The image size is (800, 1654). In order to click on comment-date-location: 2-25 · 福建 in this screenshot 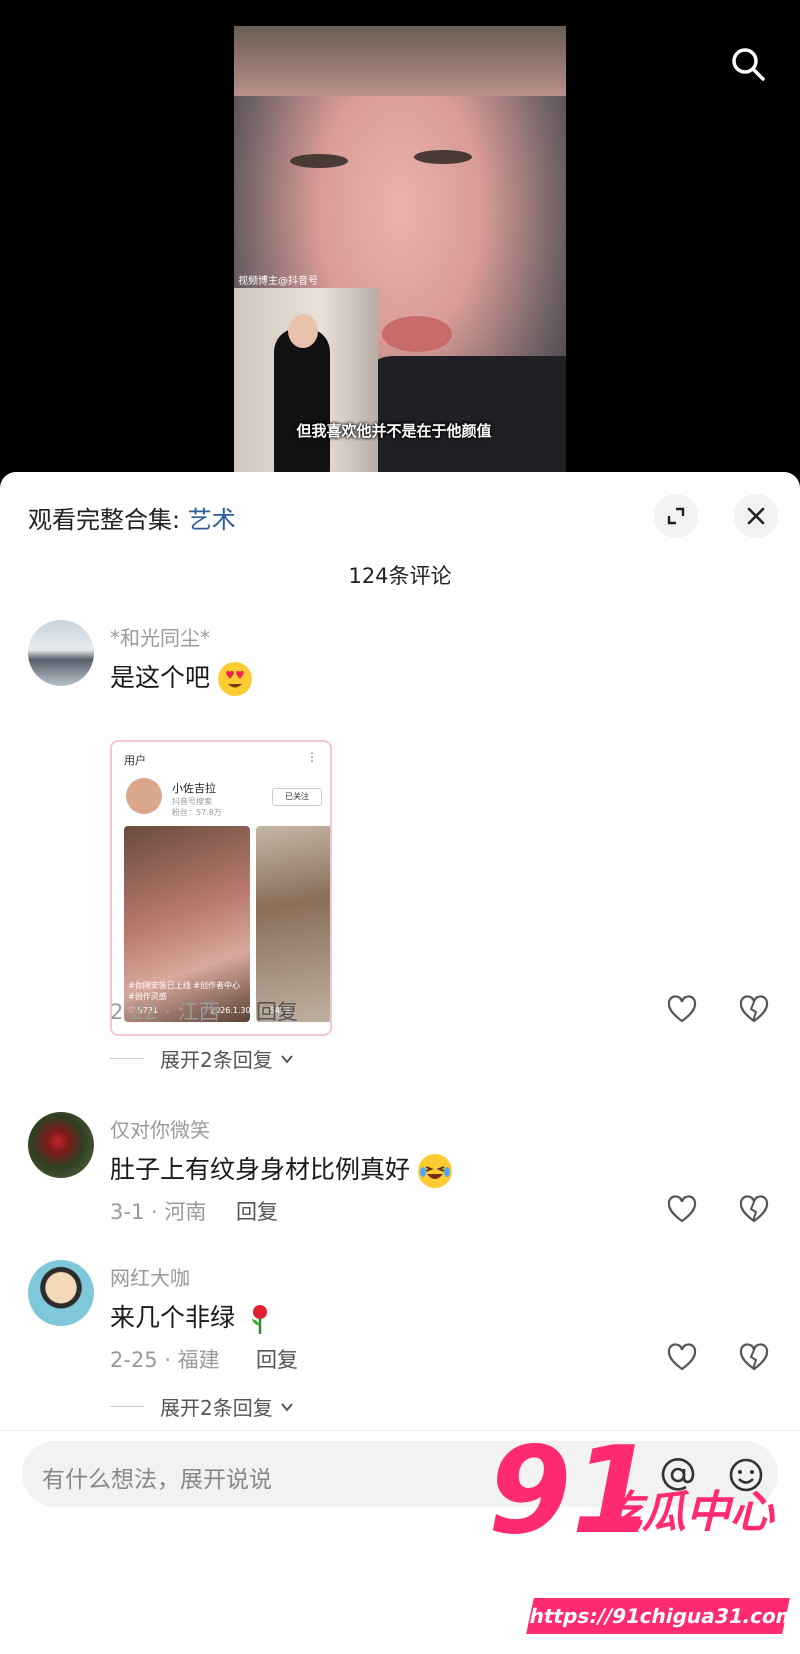, I will do `click(165, 1360)`.